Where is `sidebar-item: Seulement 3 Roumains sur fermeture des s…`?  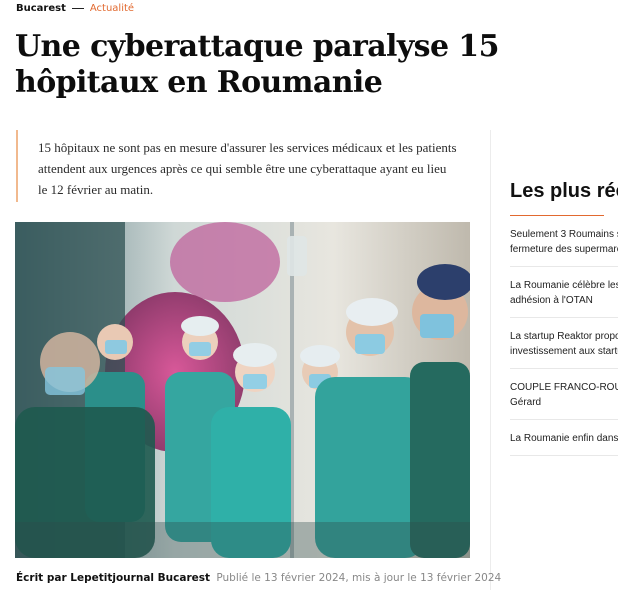 sidebar-item: Seulement 3 Roumains sur fermeture des s… is located at coordinates (564, 241).